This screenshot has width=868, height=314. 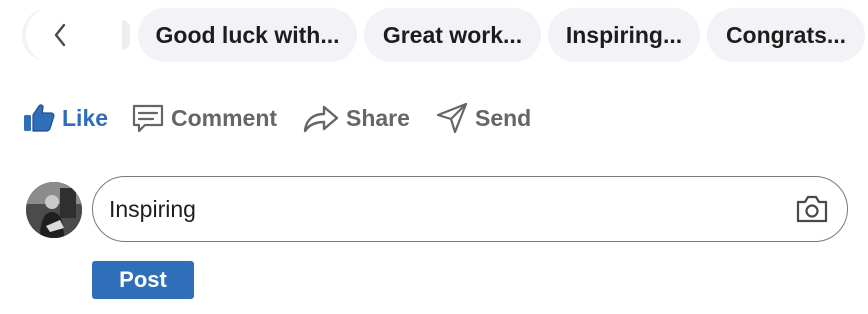 I want to click on share-arrow-icon, so click(x=321, y=119).